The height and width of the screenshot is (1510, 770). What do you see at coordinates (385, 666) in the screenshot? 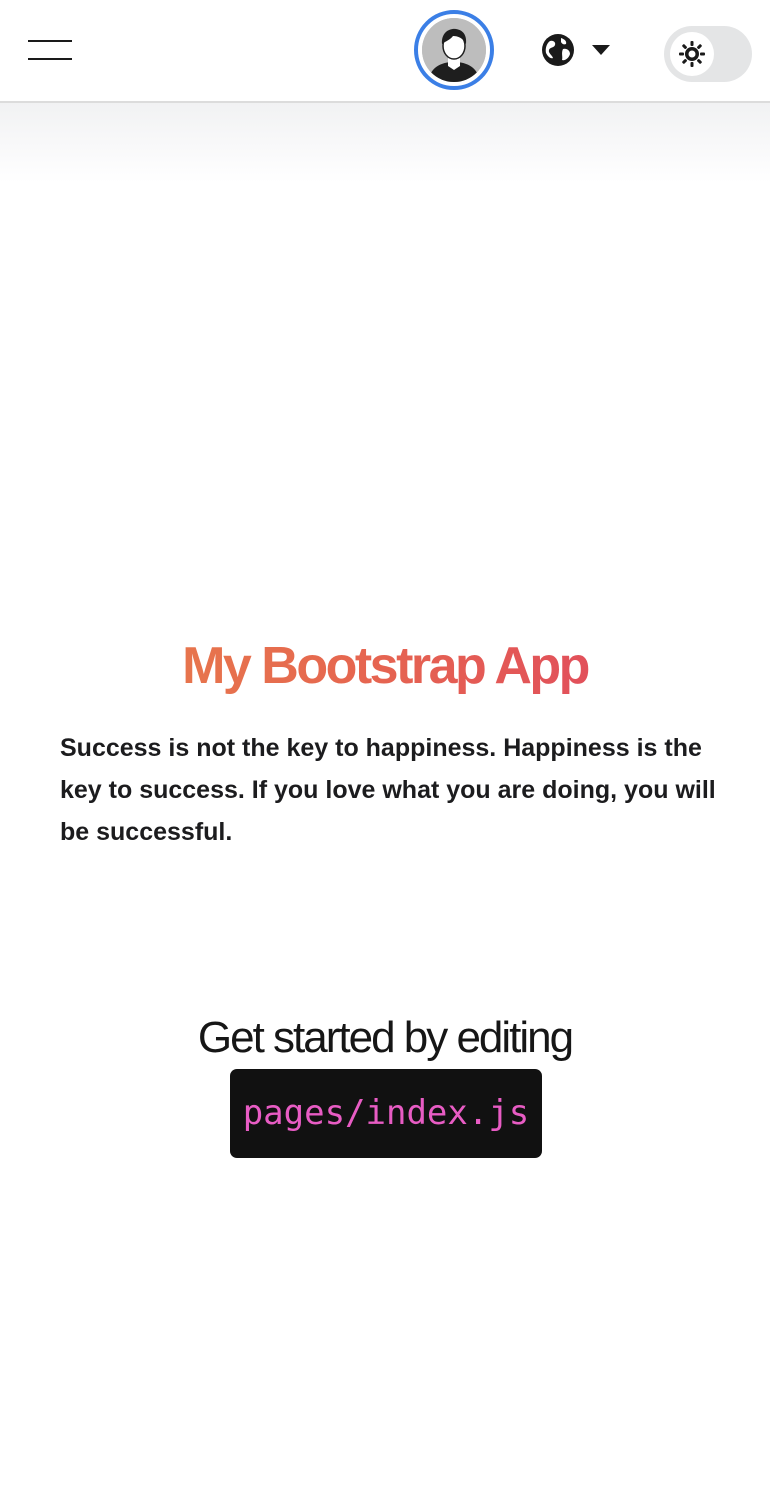
I see `page-title: My Bootstrap App` at bounding box center [385, 666].